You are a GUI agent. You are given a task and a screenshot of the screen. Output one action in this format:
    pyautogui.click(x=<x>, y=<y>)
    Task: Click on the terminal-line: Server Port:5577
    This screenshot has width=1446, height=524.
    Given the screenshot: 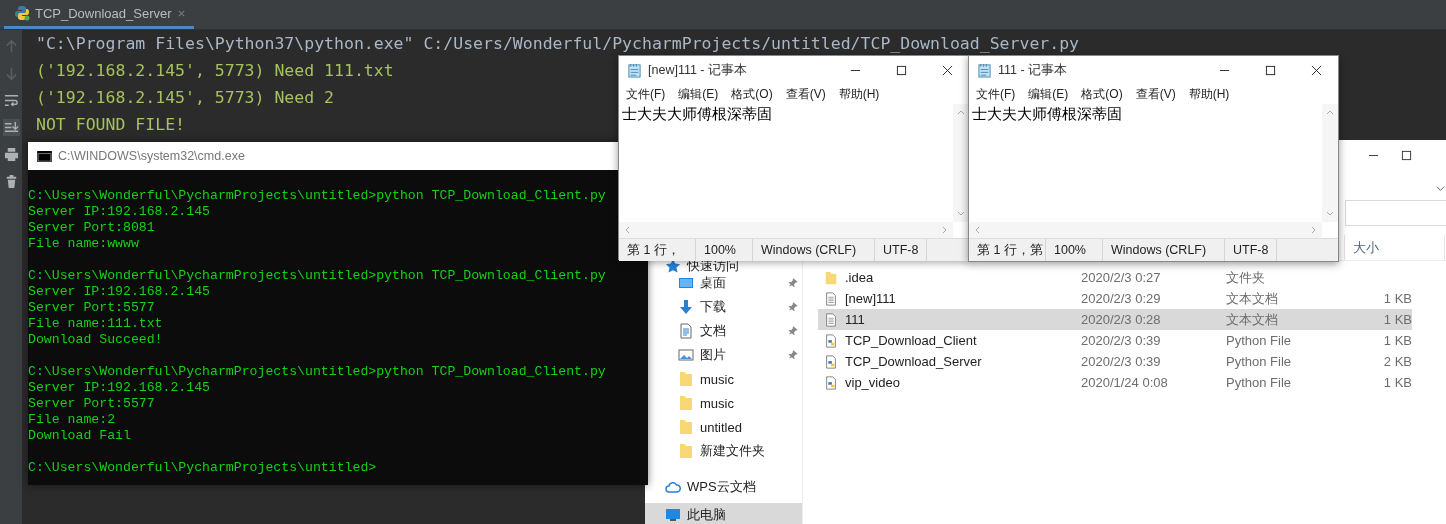 What is the action you would take?
    pyautogui.click(x=91, y=308)
    